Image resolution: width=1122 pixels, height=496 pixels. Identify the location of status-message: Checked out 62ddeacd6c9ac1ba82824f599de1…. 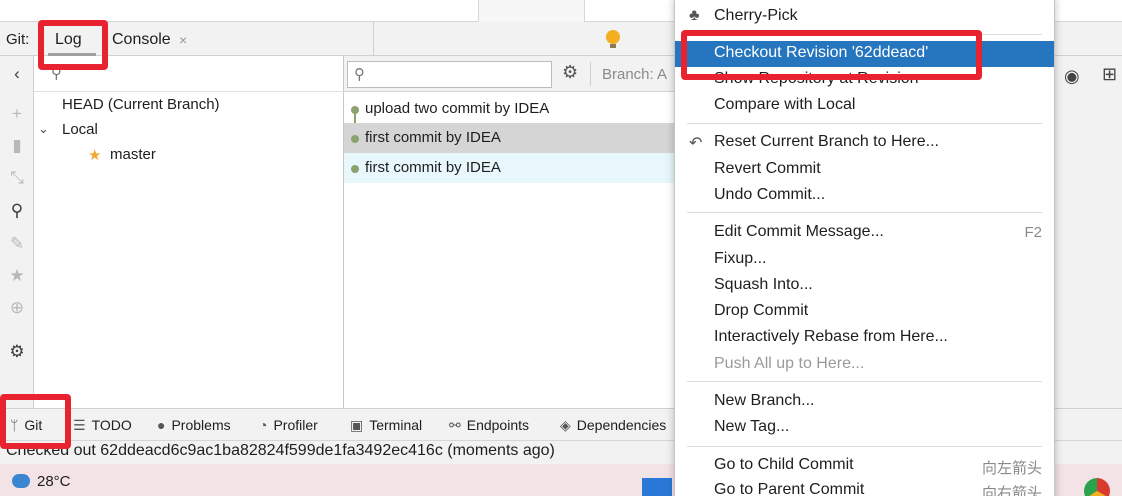
(280, 450).